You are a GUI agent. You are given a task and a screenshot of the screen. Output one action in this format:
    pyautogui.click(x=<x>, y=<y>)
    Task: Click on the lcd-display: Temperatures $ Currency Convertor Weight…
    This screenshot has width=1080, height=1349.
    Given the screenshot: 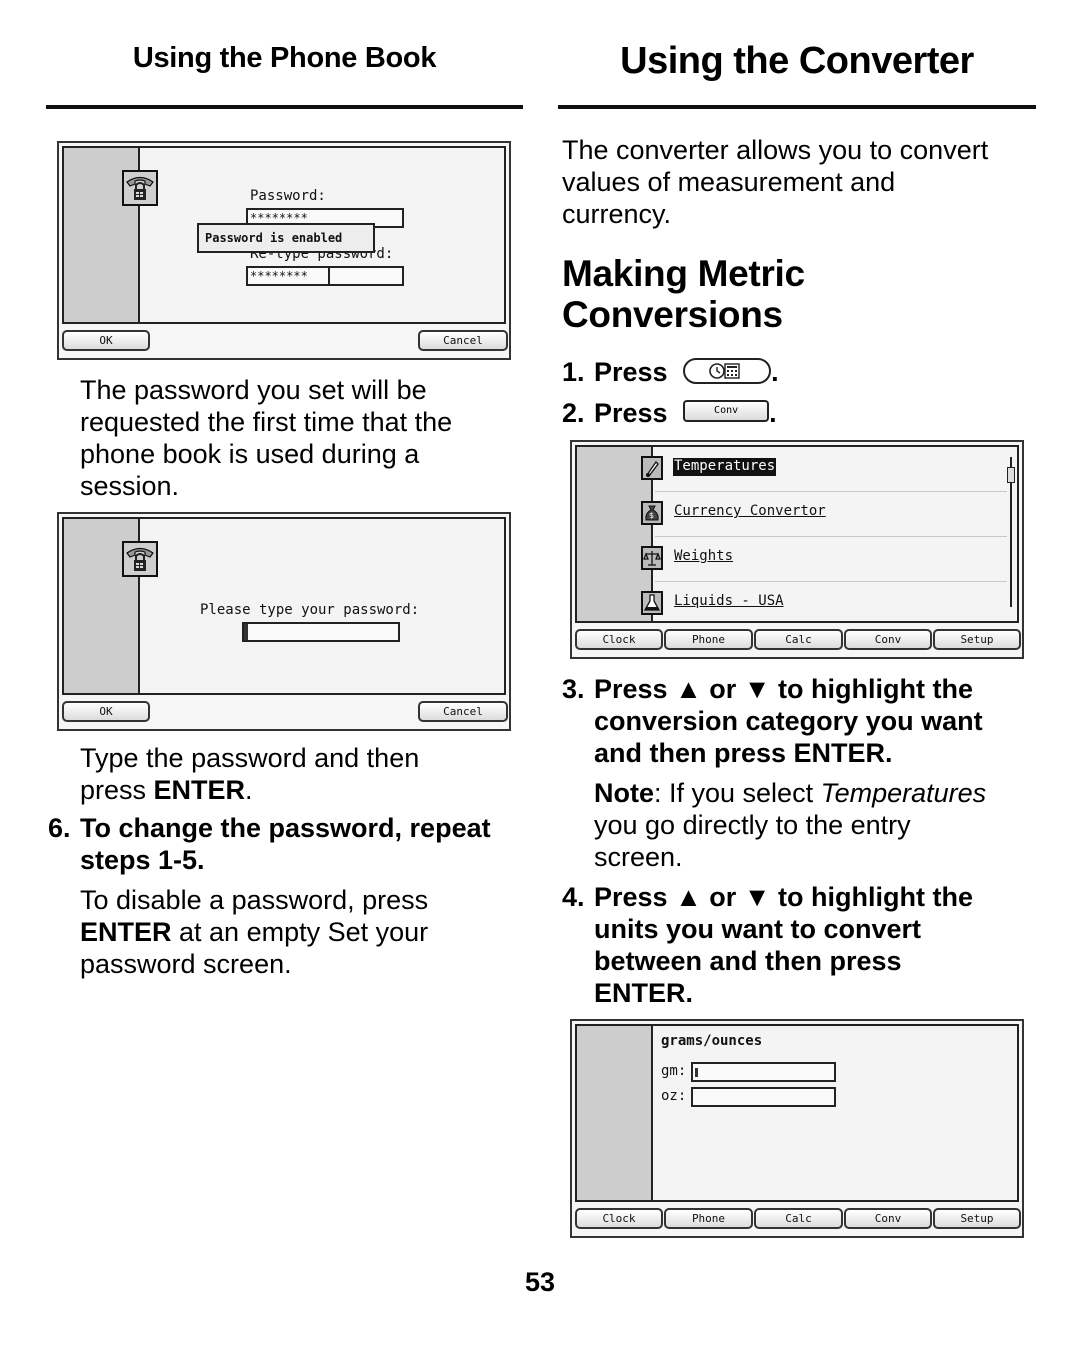 What is the action you would take?
    pyautogui.click(x=797, y=534)
    